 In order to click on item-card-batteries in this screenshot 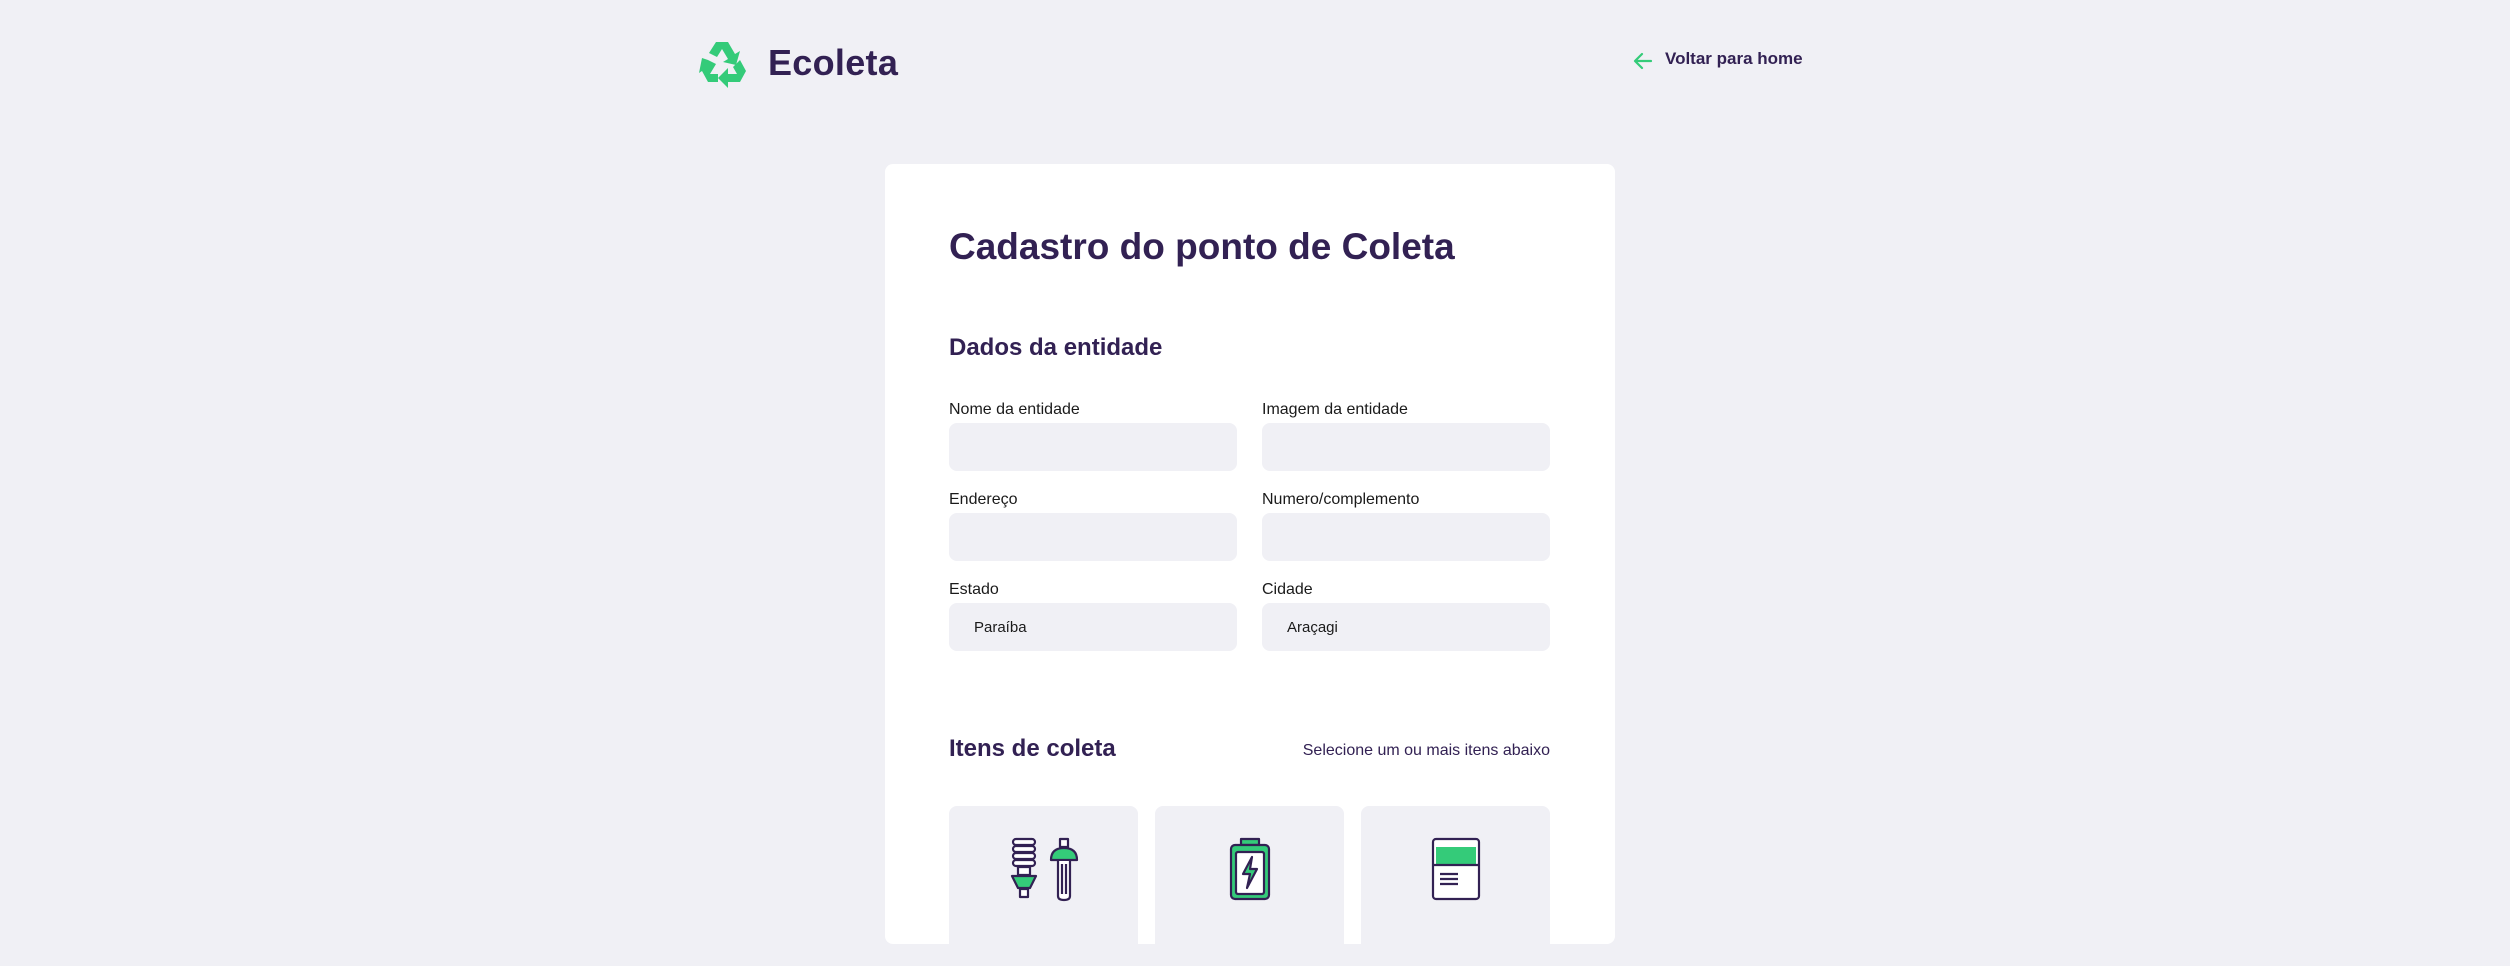, I will do `click(1249, 886)`.